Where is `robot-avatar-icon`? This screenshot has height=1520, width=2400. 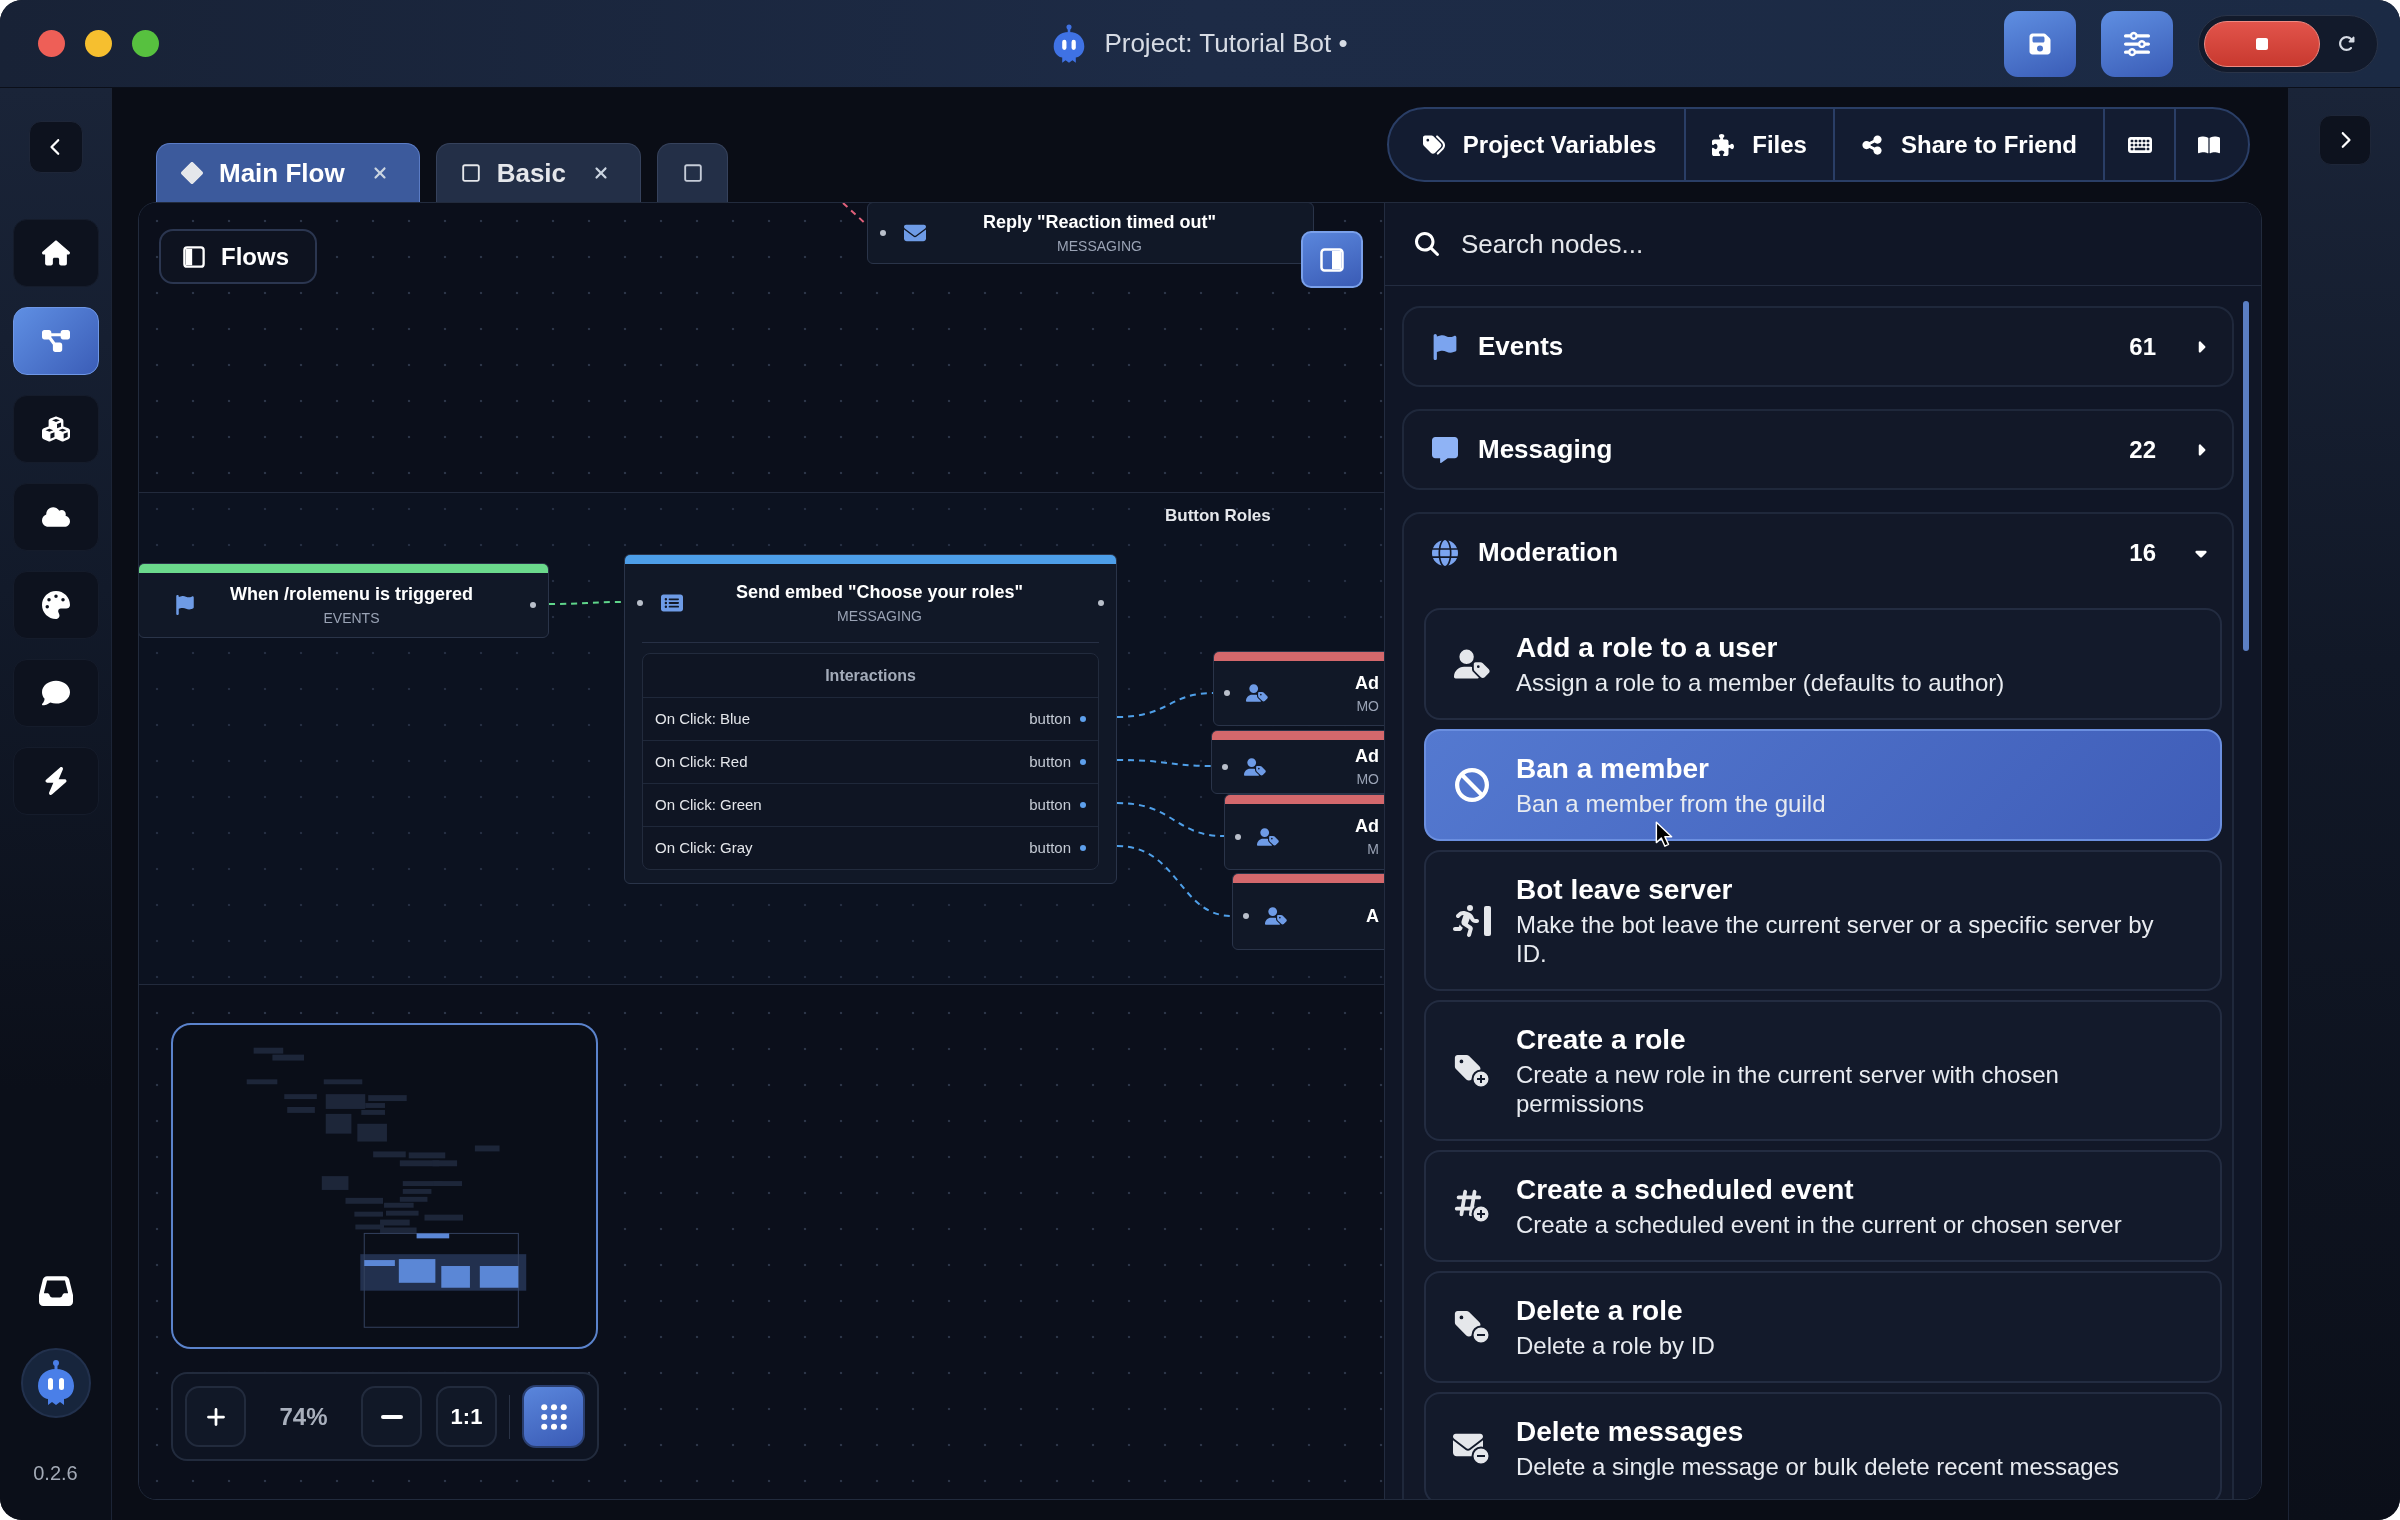 robot-avatar-icon is located at coordinates (55, 1383).